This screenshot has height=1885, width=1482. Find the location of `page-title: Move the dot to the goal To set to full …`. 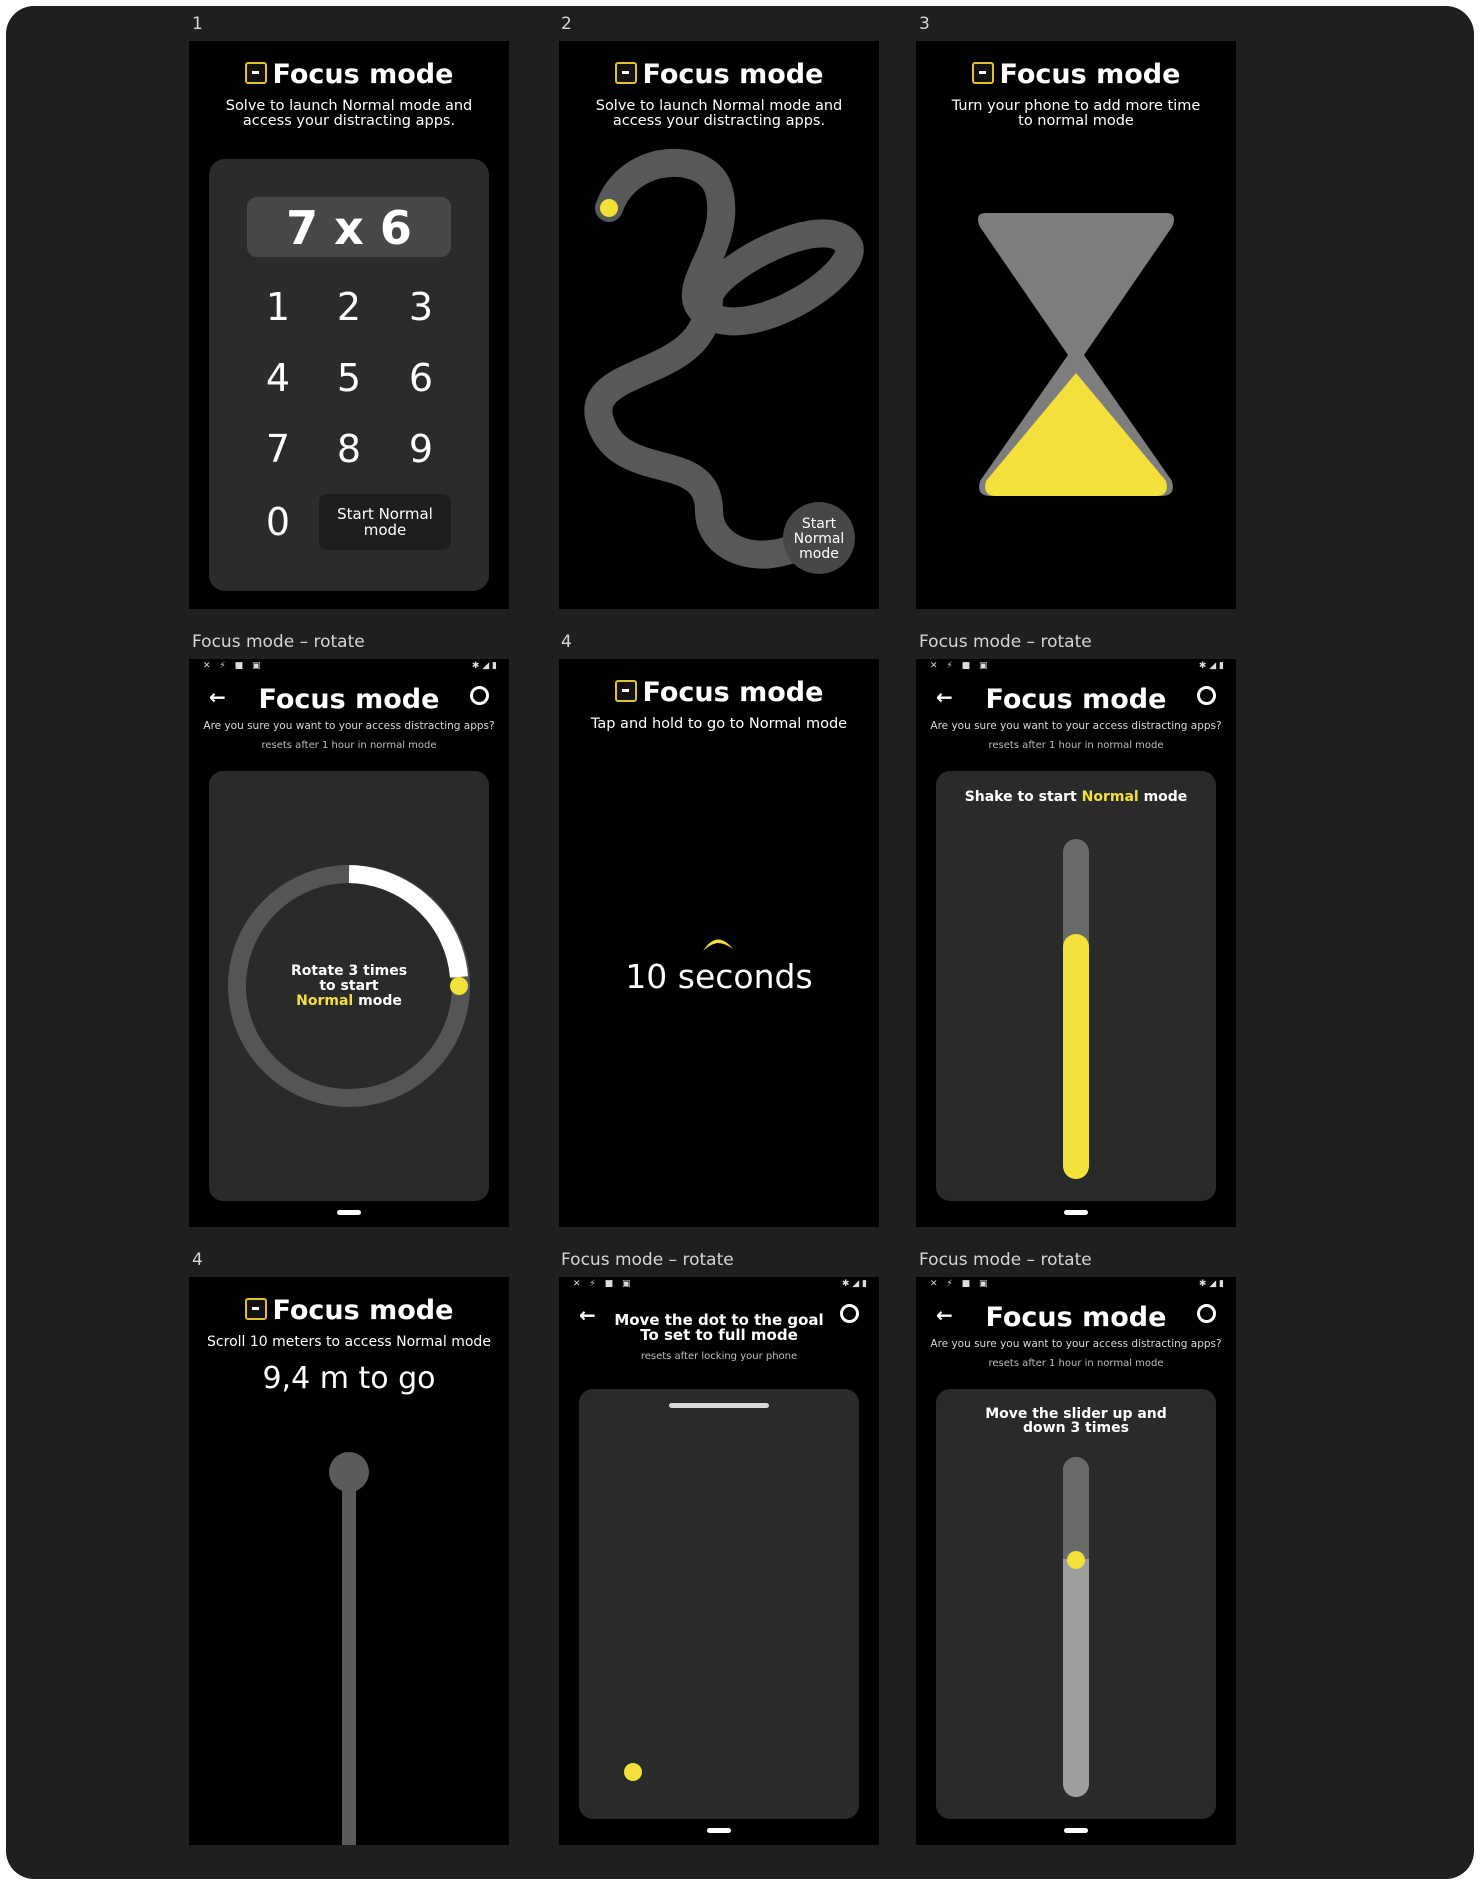

page-title: Move the dot to the goal To set to full … is located at coordinates (719, 1327).